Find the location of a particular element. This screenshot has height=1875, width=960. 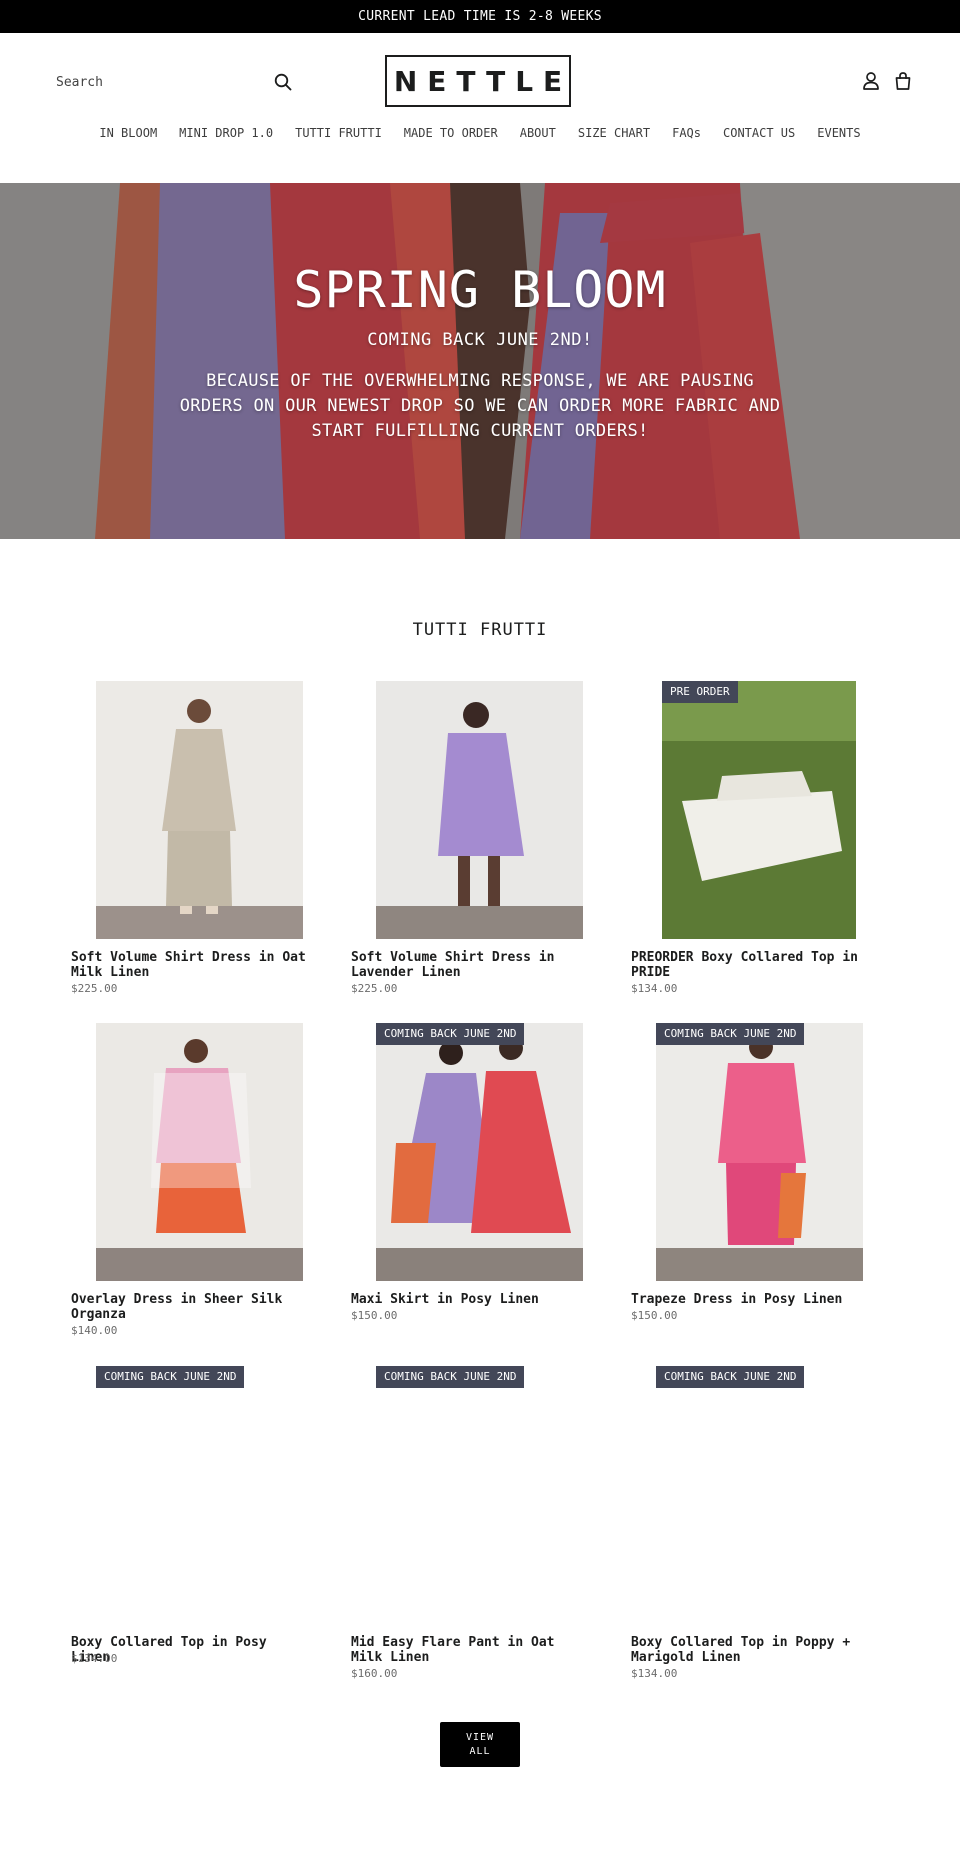

search-form is located at coordinates (176, 82).